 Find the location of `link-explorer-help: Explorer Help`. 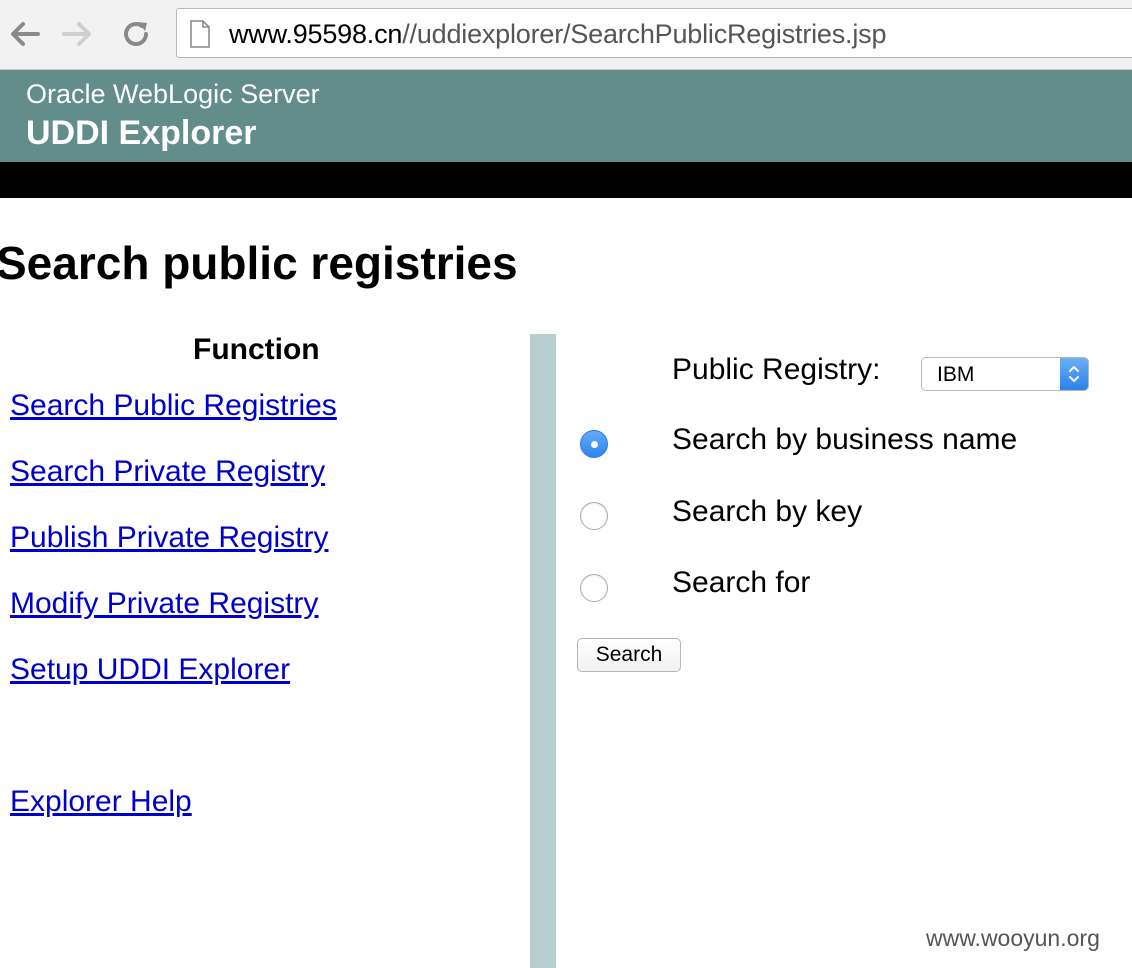

link-explorer-help: Explorer Help is located at coordinates (101, 802).